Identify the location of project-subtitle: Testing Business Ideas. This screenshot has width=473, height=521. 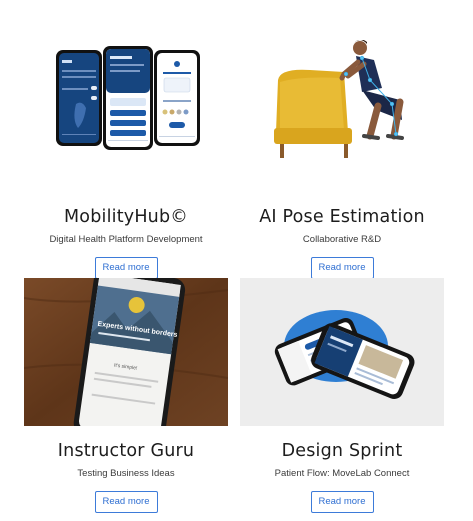
(126, 473).